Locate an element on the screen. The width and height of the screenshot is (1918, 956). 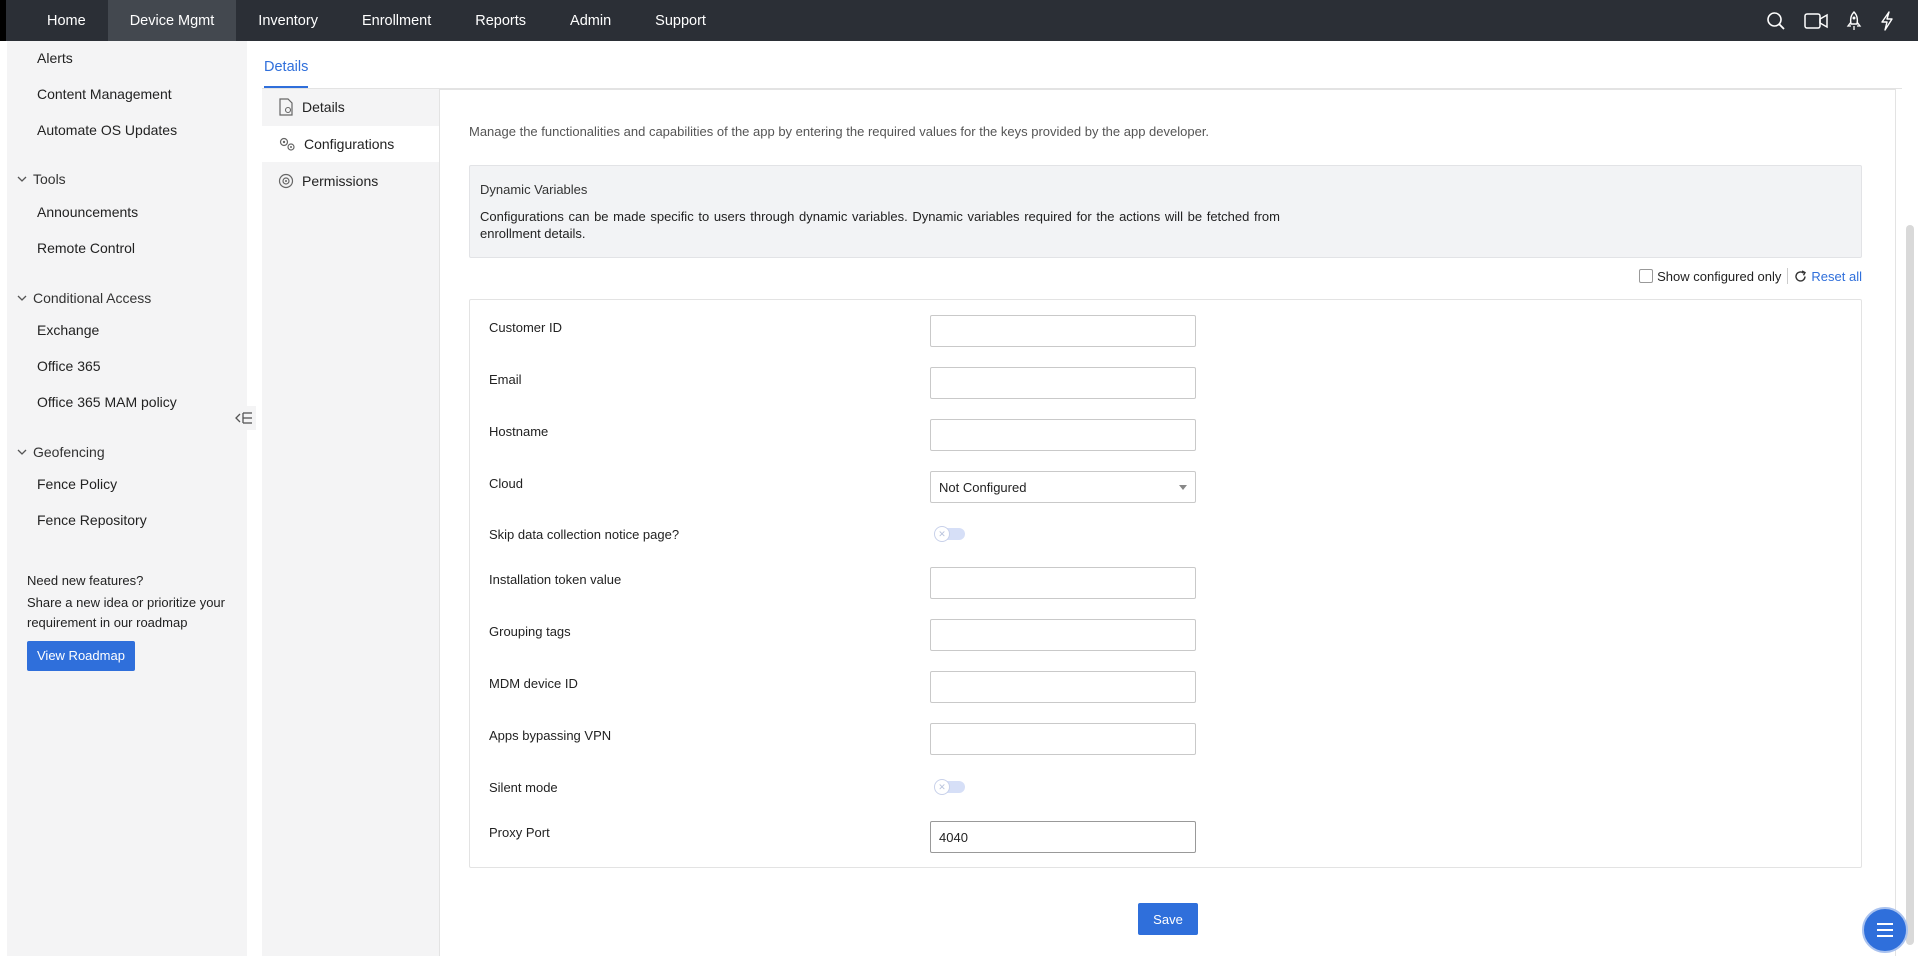
nav-reports: Reports is located at coordinates (500, 20).